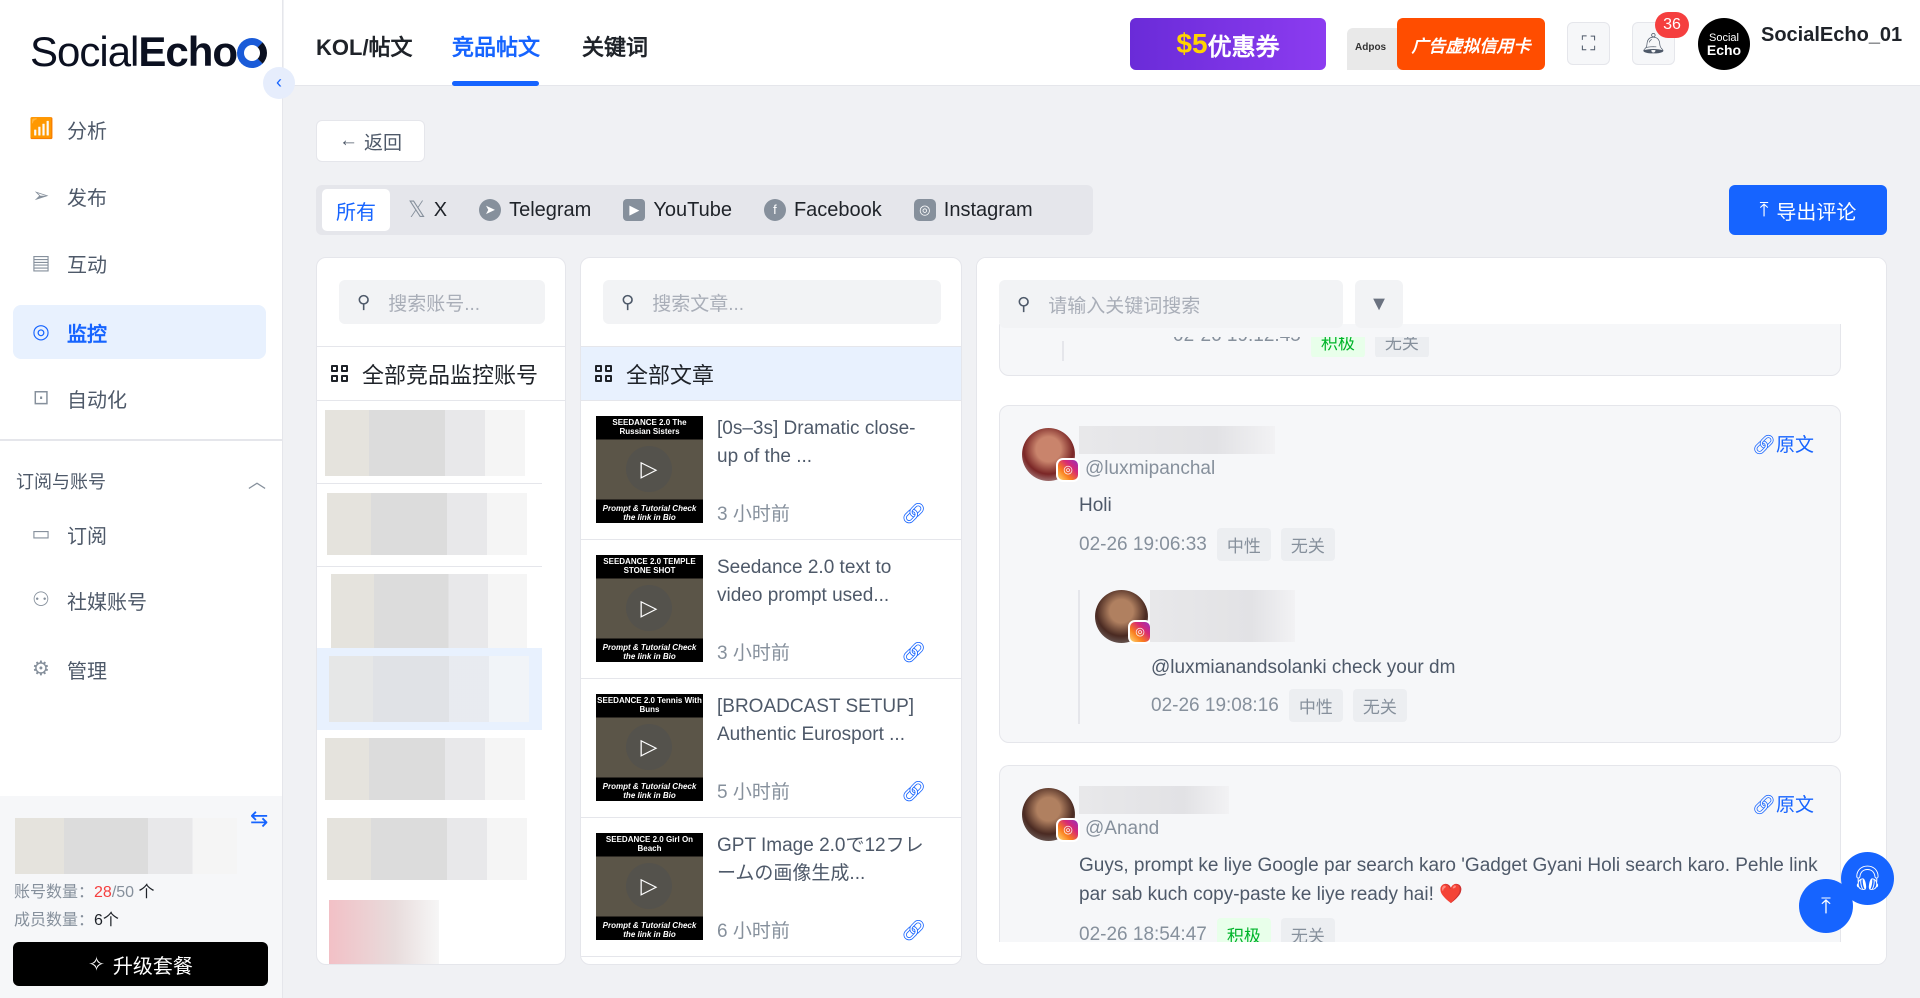 This screenshot has width=1920, height=998. Describe the element at coordinates (84, 890) in the screenshot. I see `account-count: 账号数量：28/50 个` at that location.